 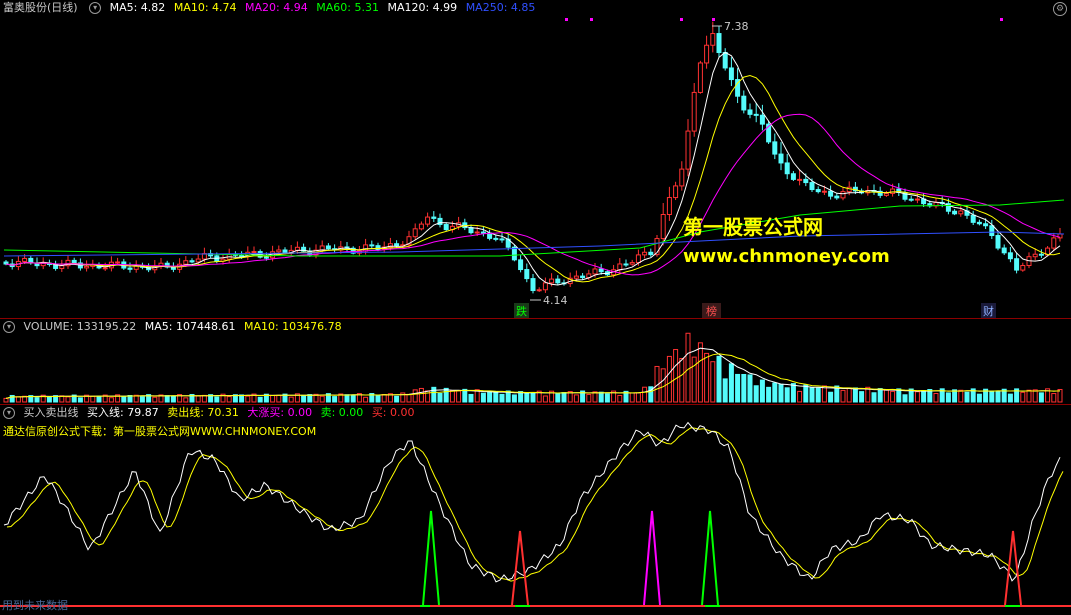 I want to click on volume-ma10-readout: MA10: 103476.78, so click(x=292, y=326).